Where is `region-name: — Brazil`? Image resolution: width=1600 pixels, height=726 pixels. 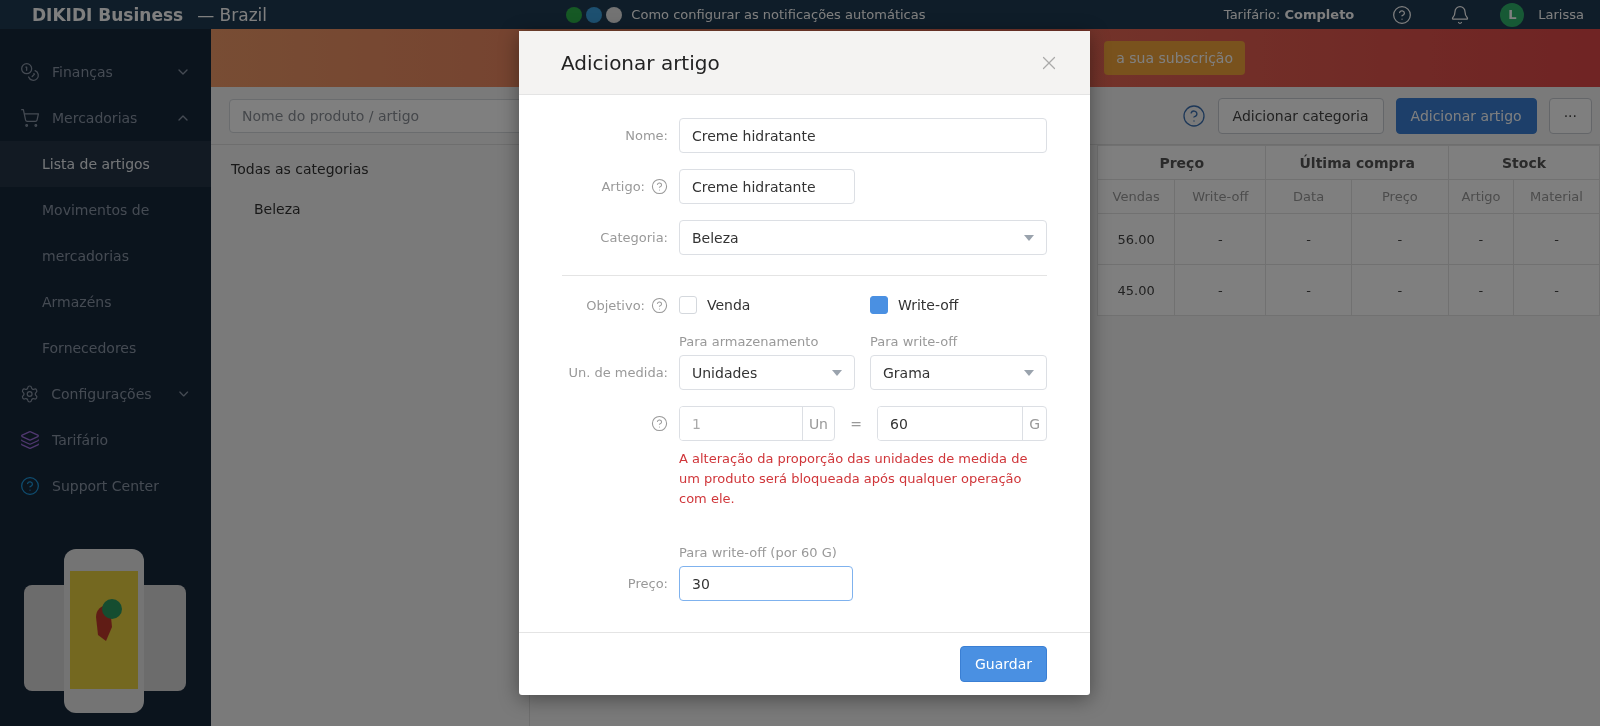 region-name: — Brazil is located at coordinates (232, 14).